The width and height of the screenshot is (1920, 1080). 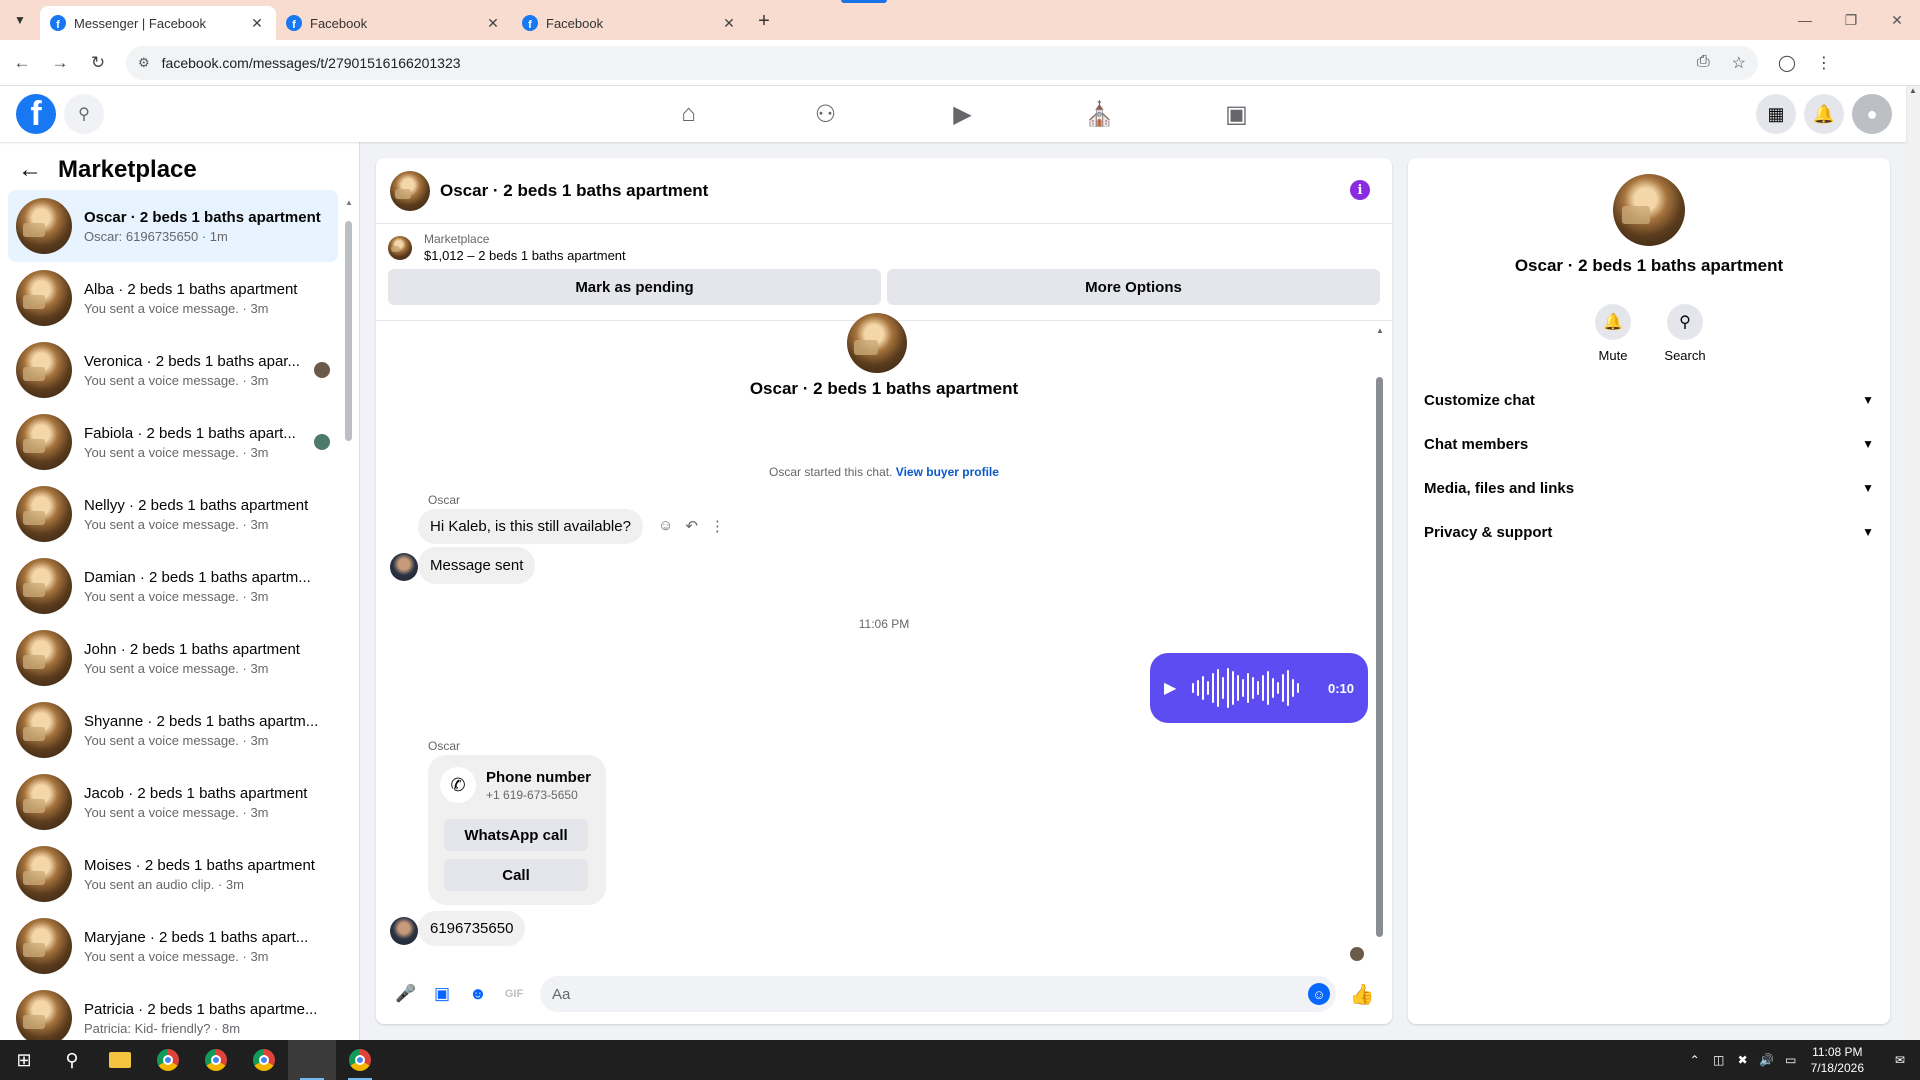 What do you see at coordinates (962, 114) in the screenshot?
I see `video-icon: ▶` at bounding box center [962, 114].